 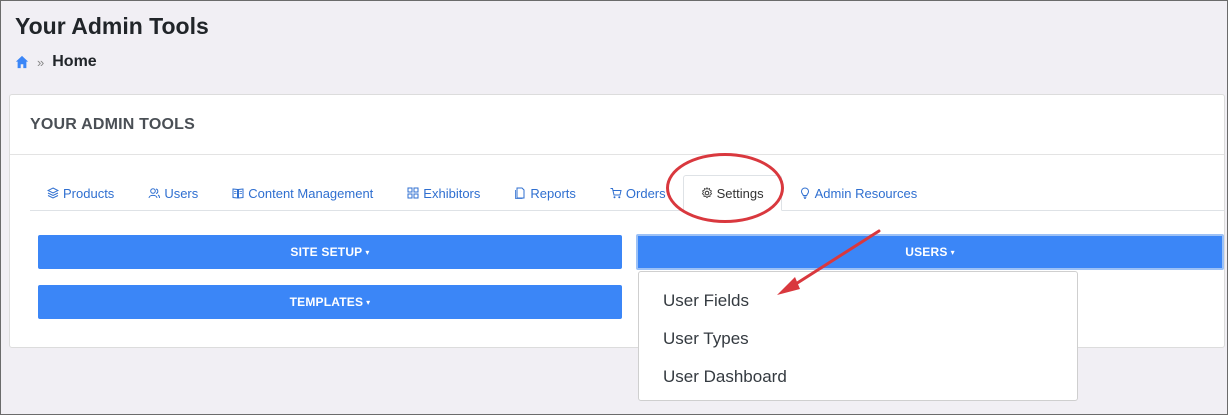 I want to click on users-label: USERS, so click(x=926, y=252).